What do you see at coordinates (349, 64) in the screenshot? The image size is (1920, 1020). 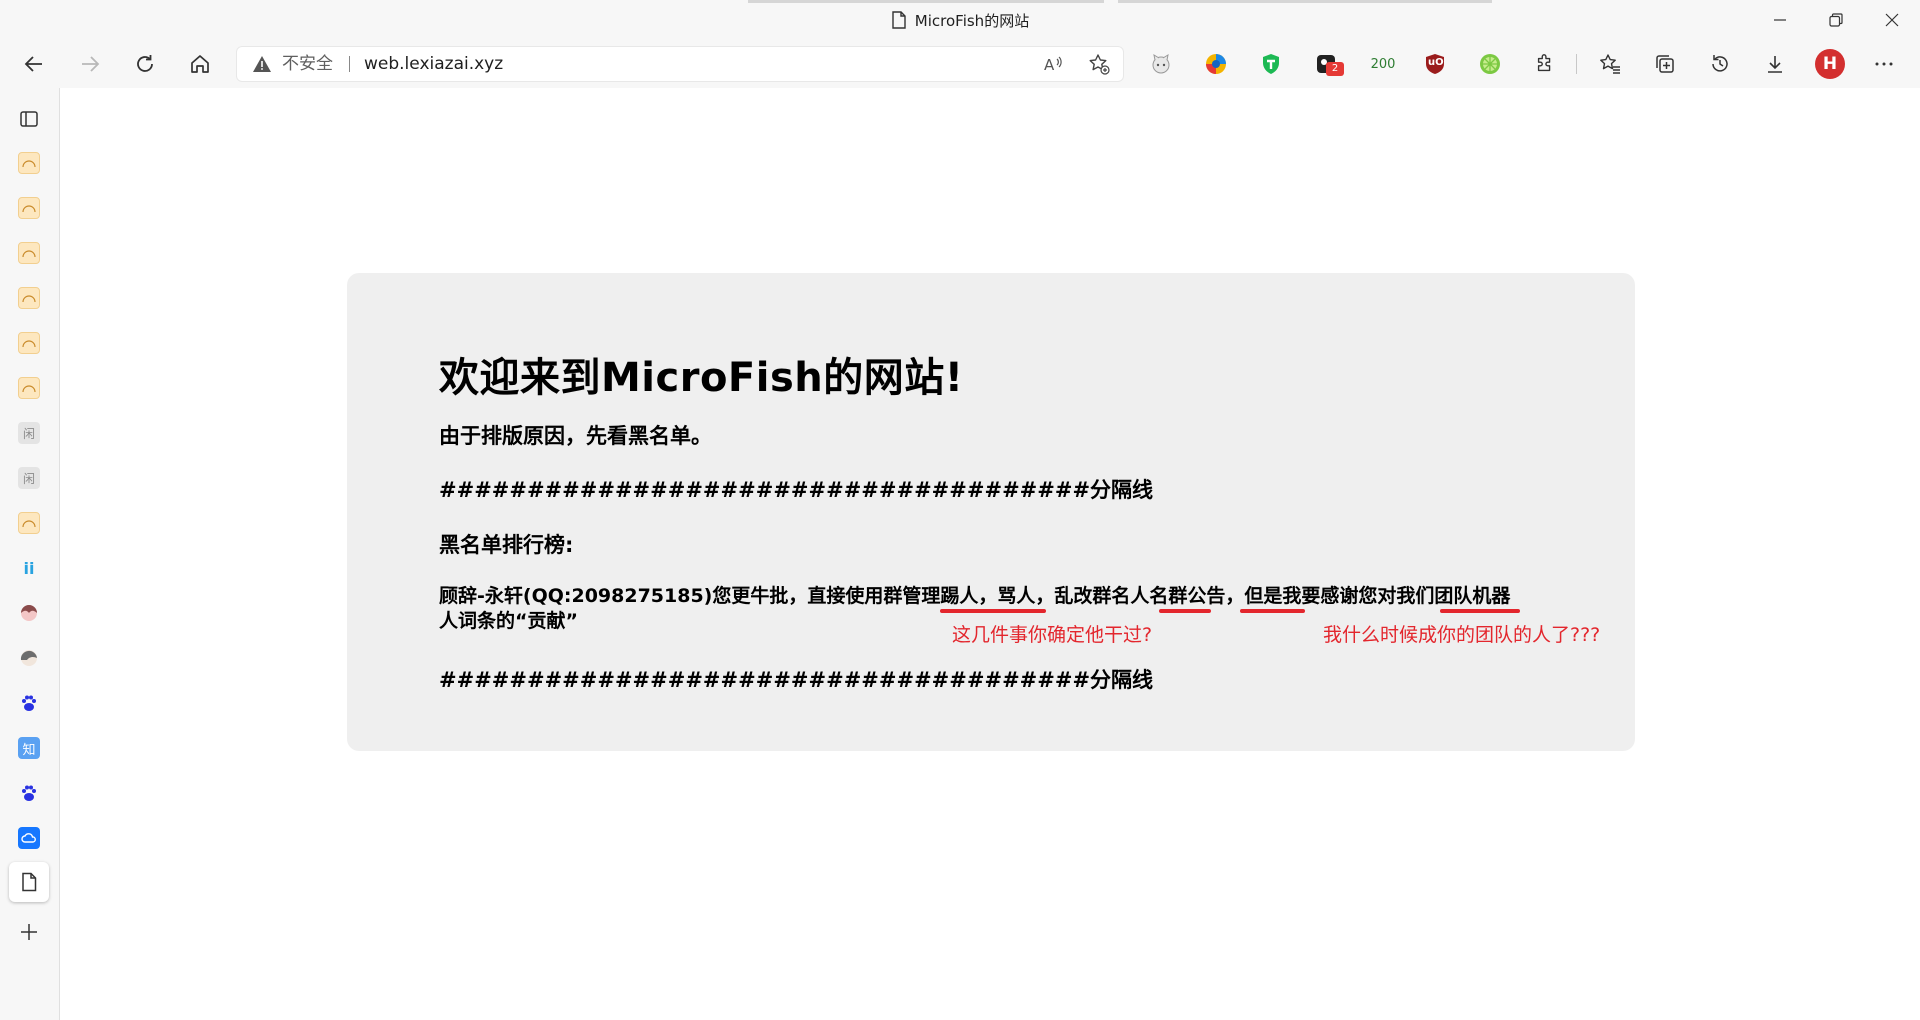 I see `address-separator` at bounding box center [349, 64].